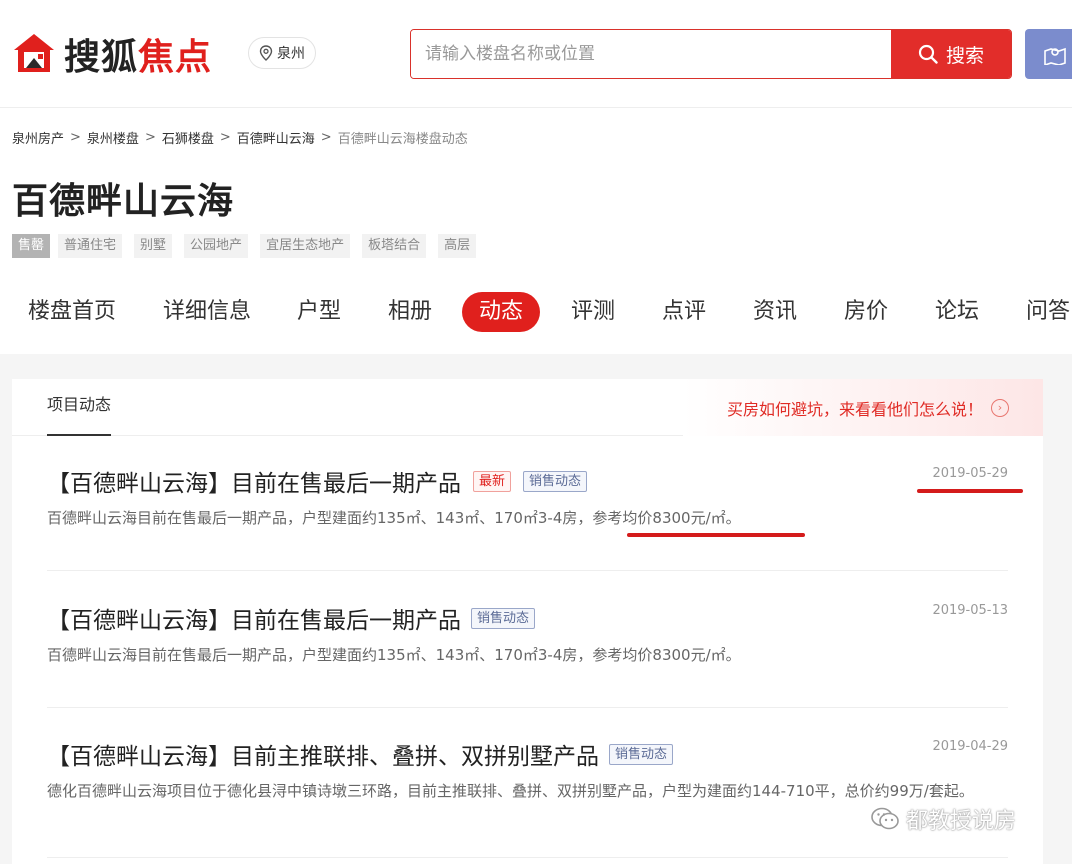  Describe the element at coordinates (123, 201) in the screenshot. I see `project-title: 百德畔山云海` at that location.